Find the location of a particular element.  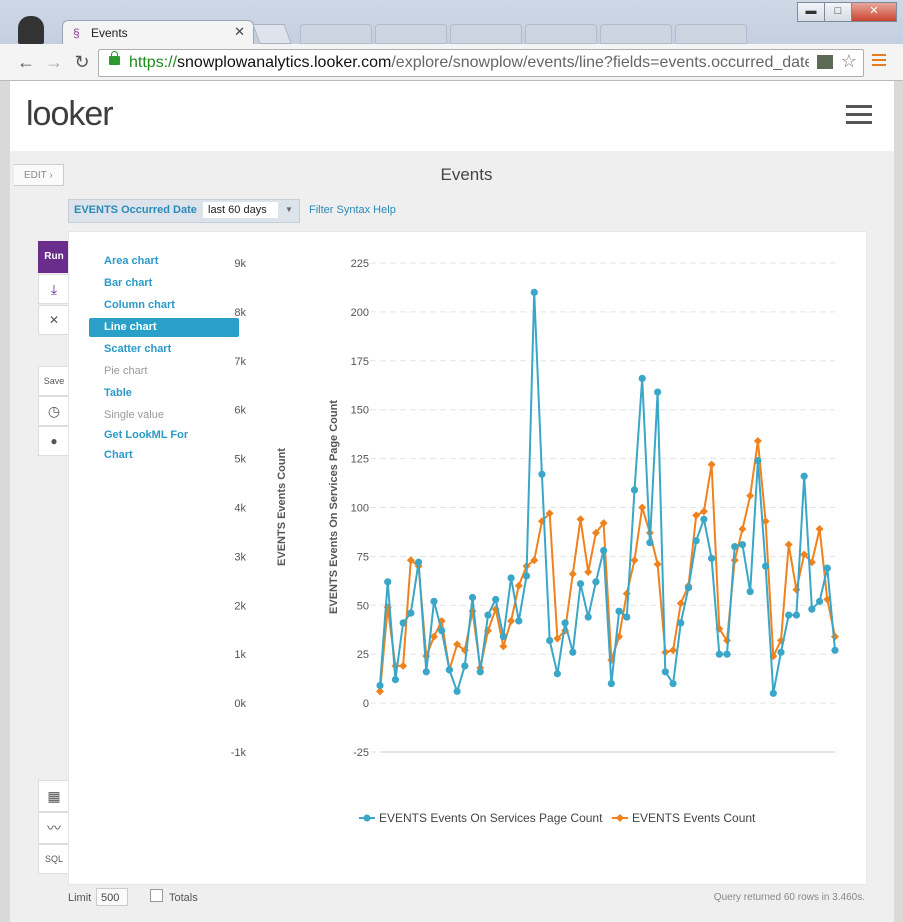

window-maximize-button: □ is located at coordinates (838, 12).